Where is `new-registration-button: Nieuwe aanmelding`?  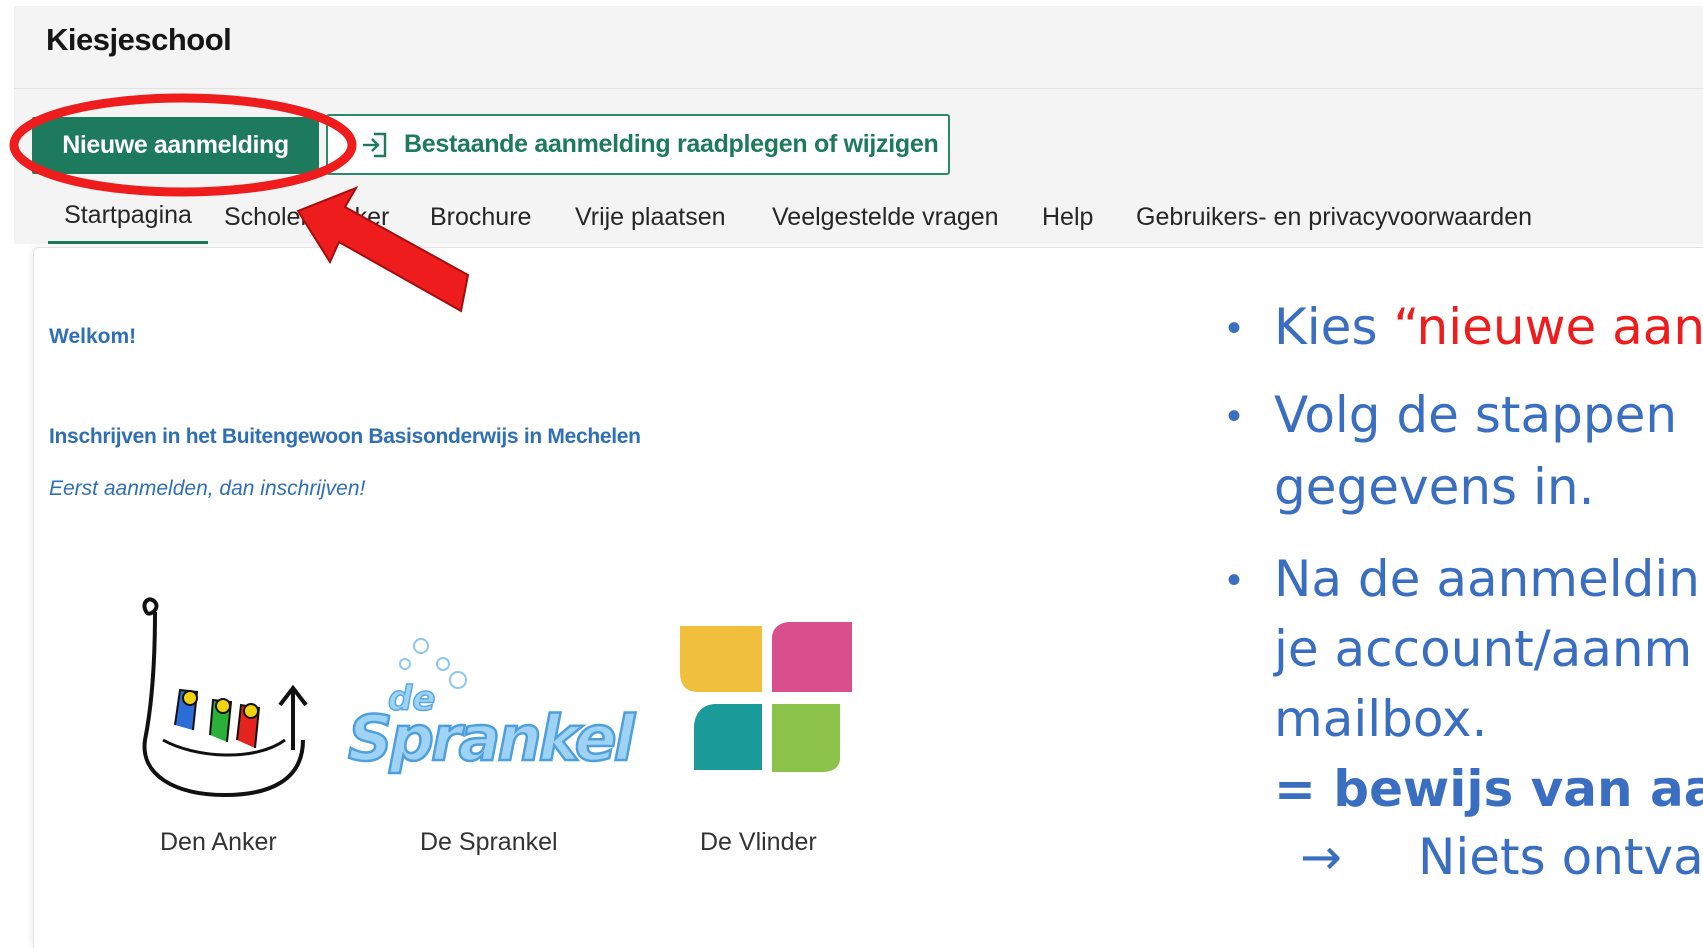
new-registration-button: Nieuwe aanmelding is located at coordinates (175, 145).